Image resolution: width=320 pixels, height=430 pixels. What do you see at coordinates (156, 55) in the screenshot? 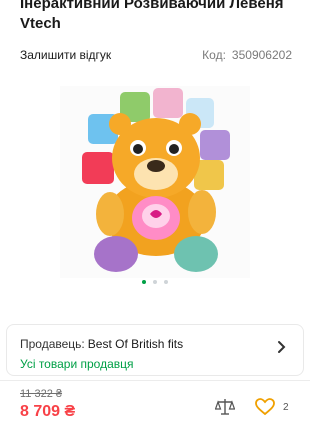
I see `review-row: Залишити відгук Код: 350906202` at bounding box center [156, 55].